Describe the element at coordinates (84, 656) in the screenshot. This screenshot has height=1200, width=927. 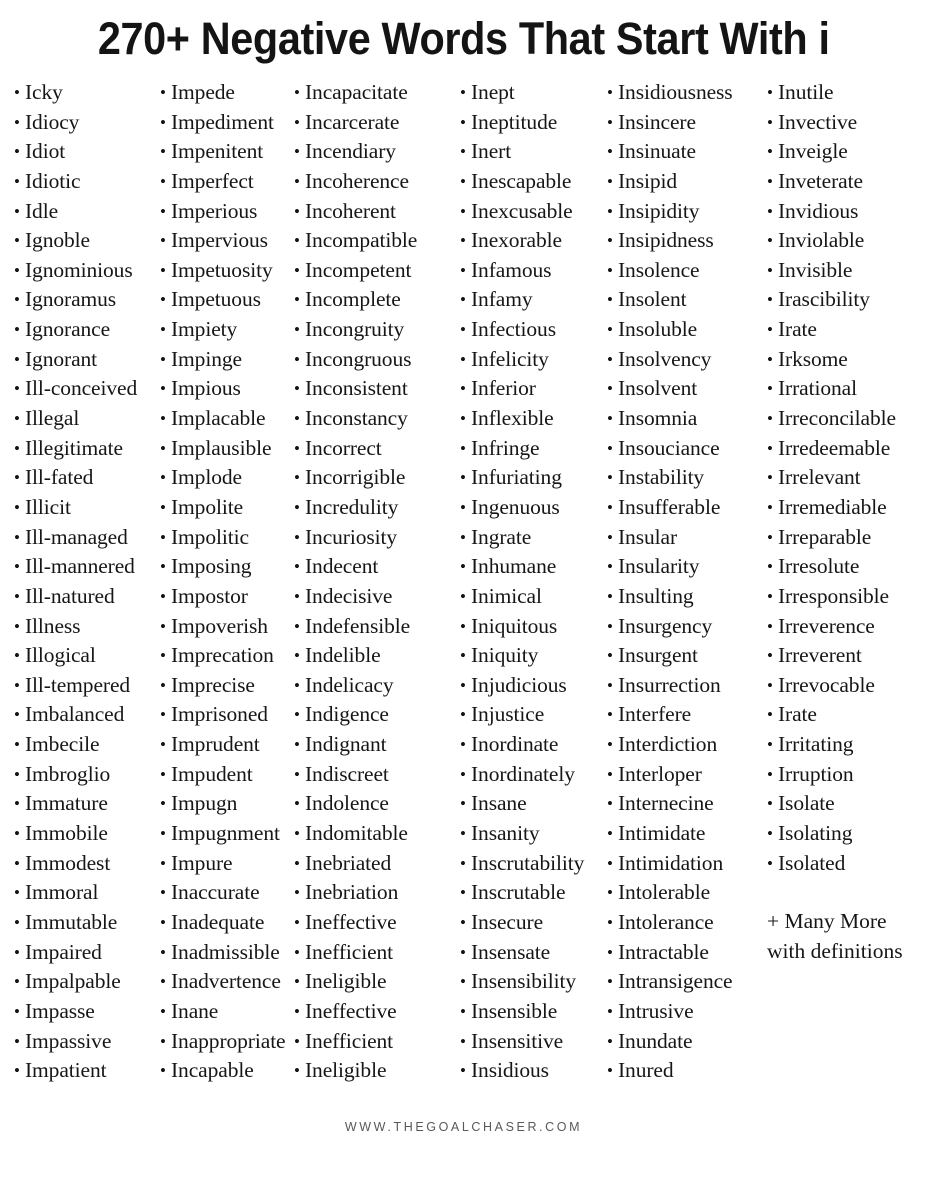
I see `word-list-item: • Illogical` at that location.